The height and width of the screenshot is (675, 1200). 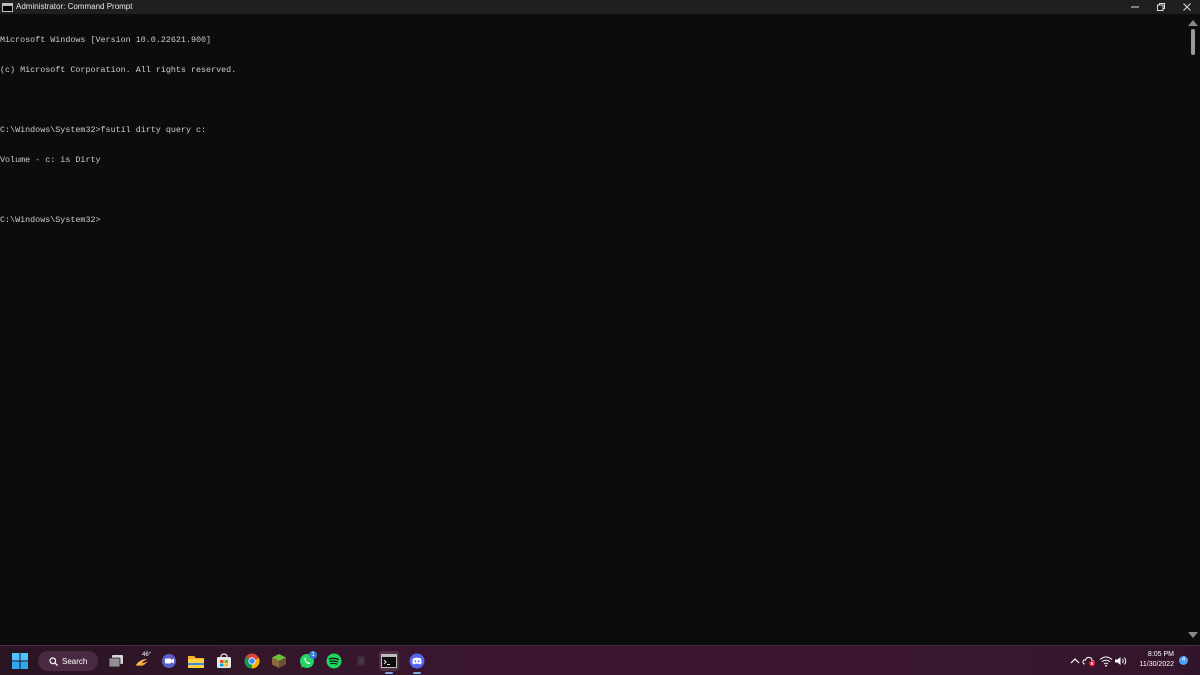 I want to click on file-explorer-button, so click(x=196, y=661).